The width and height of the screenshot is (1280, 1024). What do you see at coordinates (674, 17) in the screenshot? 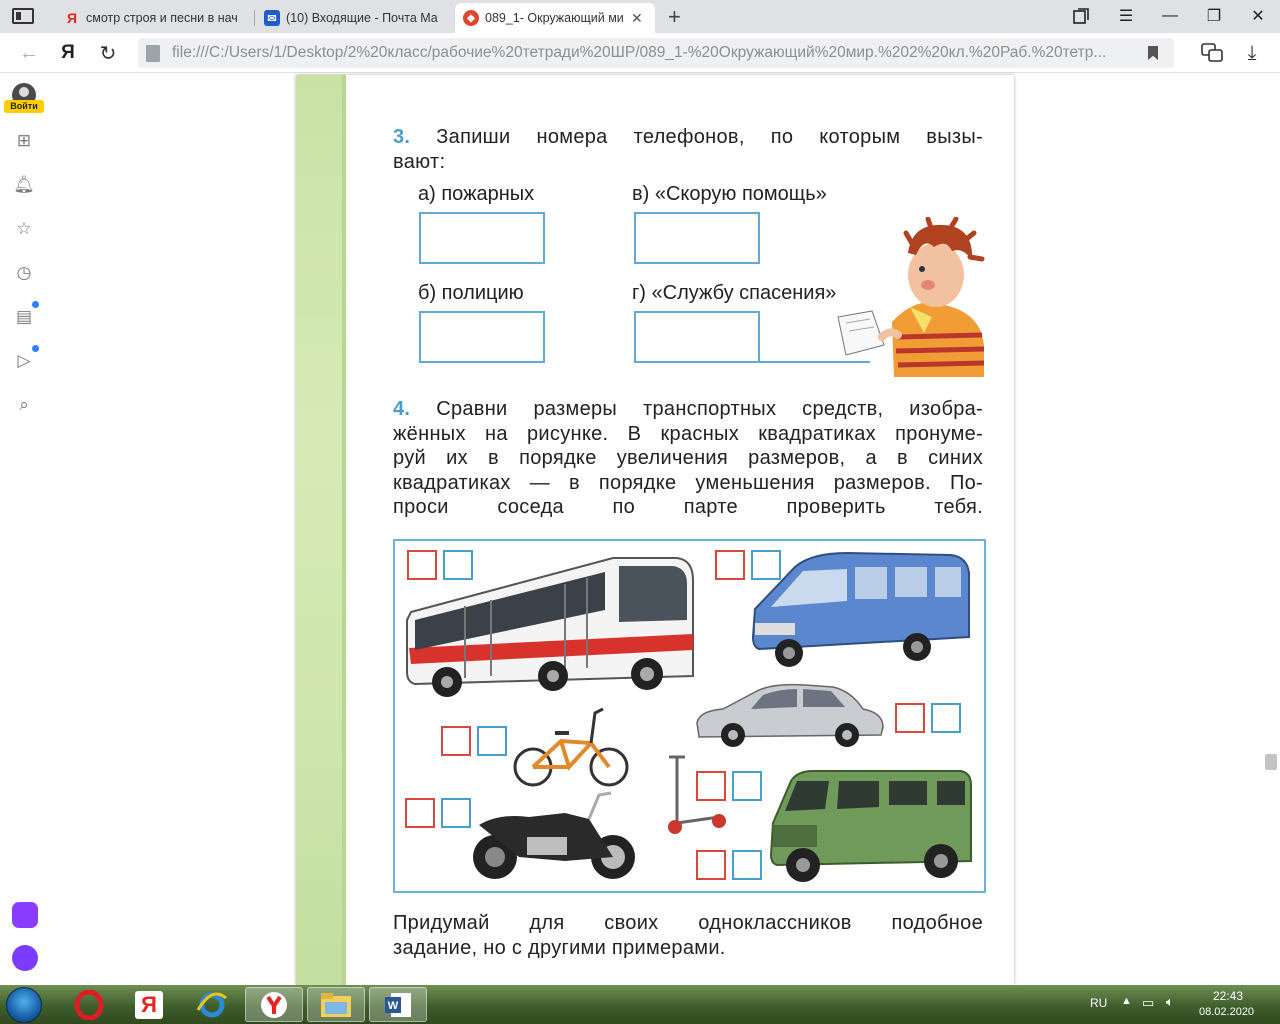
I see `new-tab-icon: +` at bounding box center [674, 17].